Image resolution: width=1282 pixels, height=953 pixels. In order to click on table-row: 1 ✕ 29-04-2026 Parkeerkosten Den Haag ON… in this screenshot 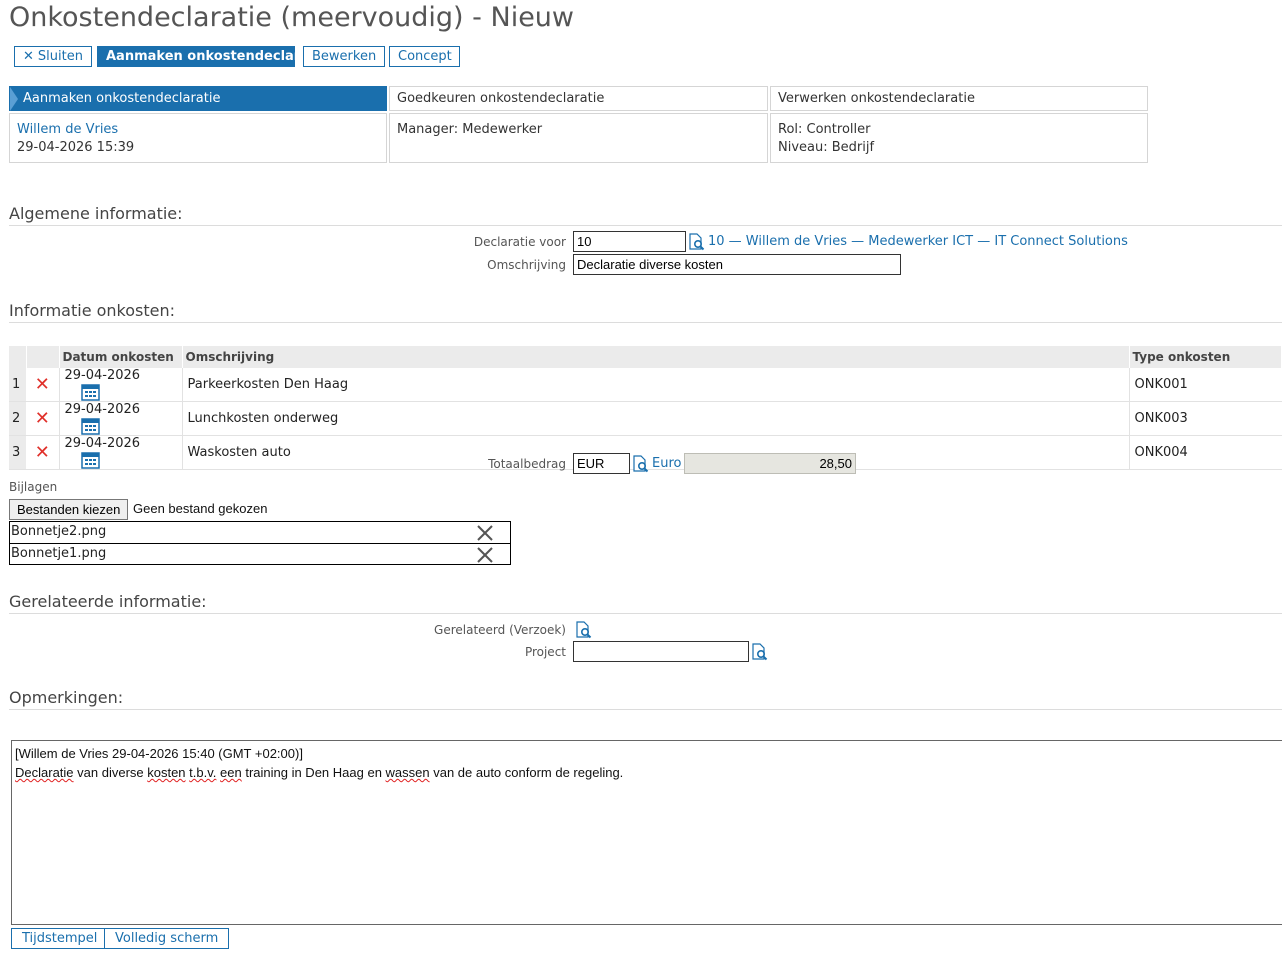, I will do `click(645, 385)`.